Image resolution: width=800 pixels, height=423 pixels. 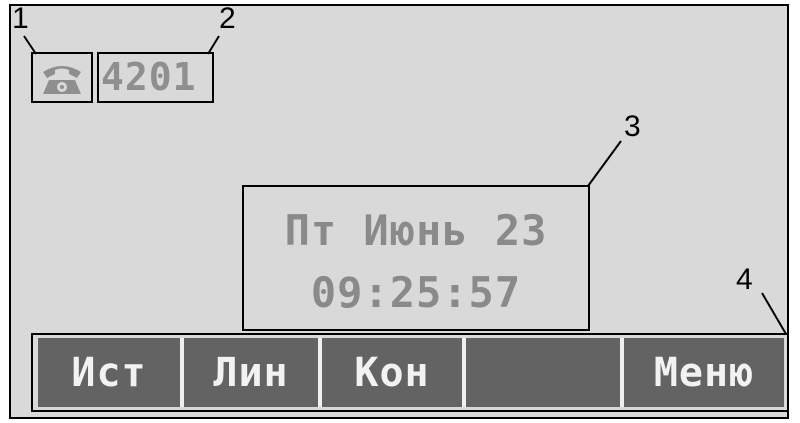 I want to click on extension-number: 4201, so click(x=149, y=77).